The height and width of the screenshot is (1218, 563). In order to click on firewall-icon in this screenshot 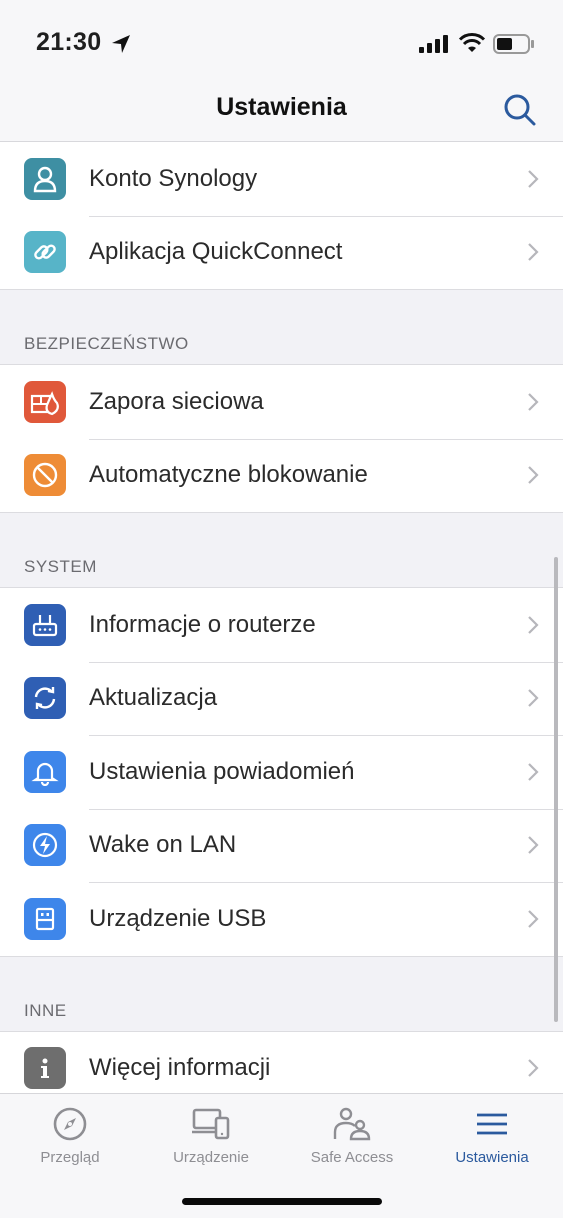, I will do `click(45, 401)`.